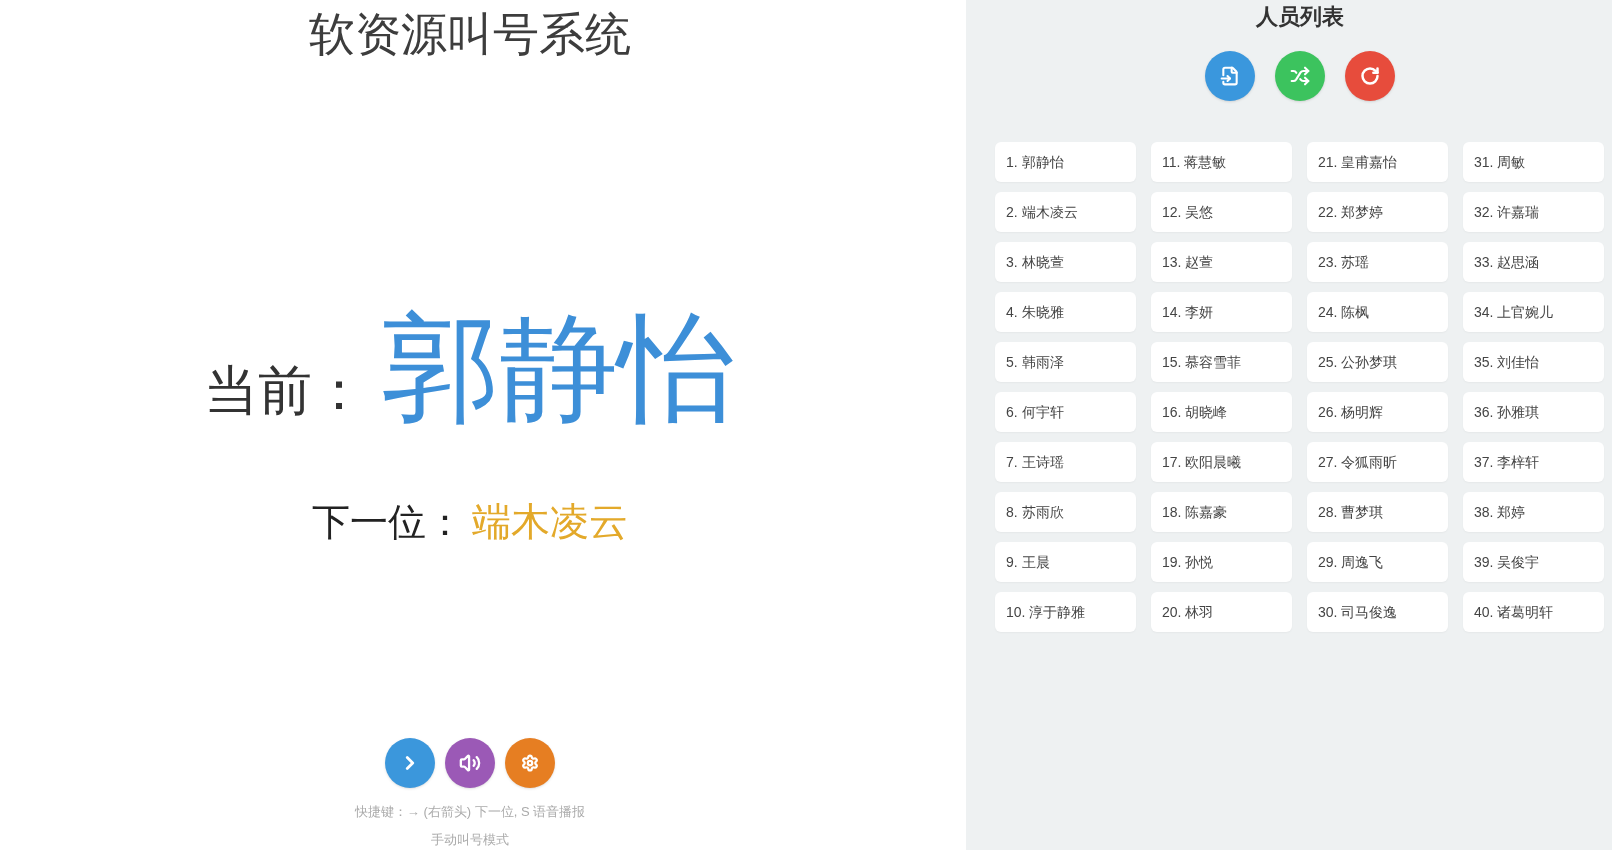 Image resolution: width=1612 pixels, height=850 pixels. What do you see at coordinates (1377, 362) in the screenshot?
I see `person-card: 25. 公孙梦琪` at bounding box center [1377, 362].